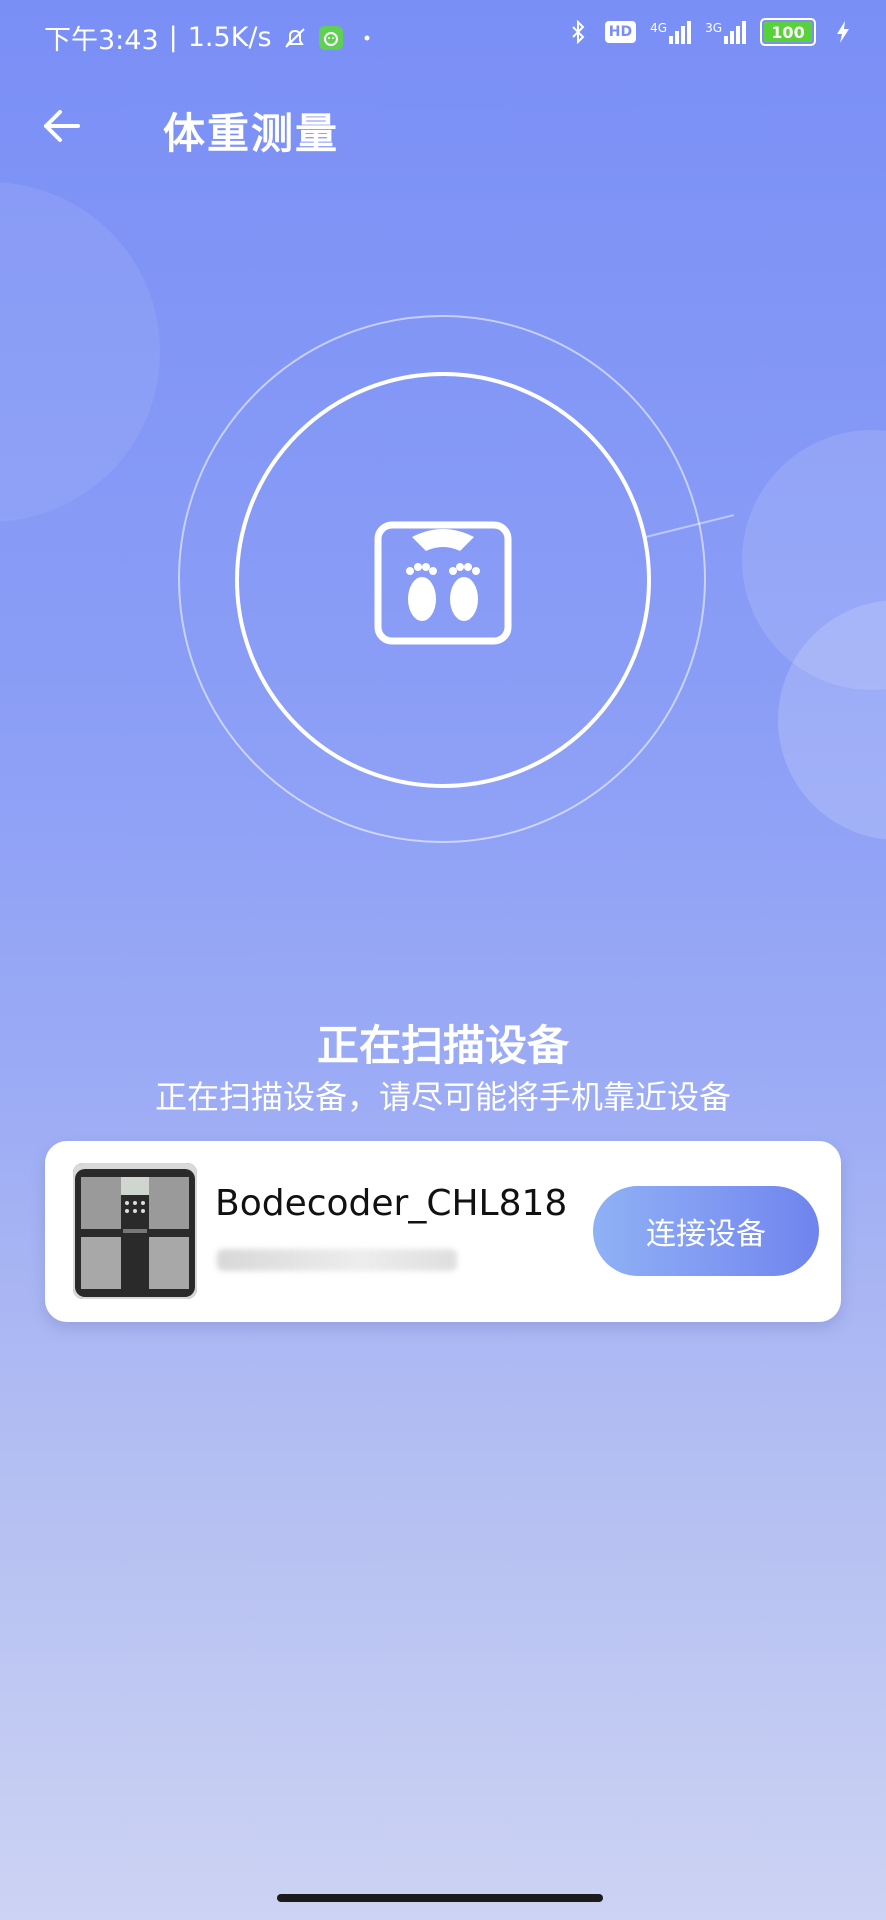 This screenshot has height=1920, width=886. Describe the element at coordinates (80, 352) in the screenshot. I see `decor-circle-left` at that location.